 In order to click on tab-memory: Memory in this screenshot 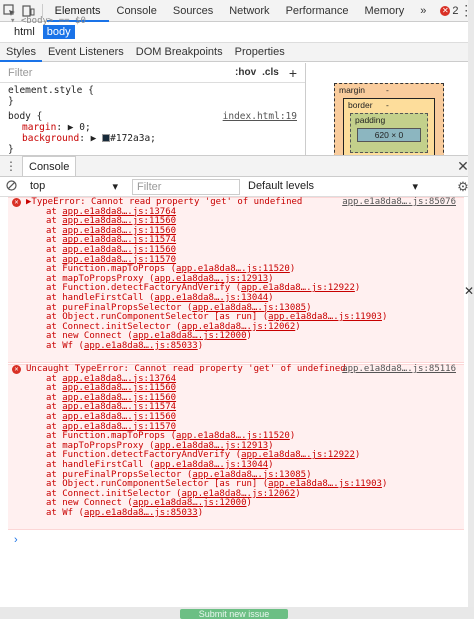, I will do `click(385, 11)`.